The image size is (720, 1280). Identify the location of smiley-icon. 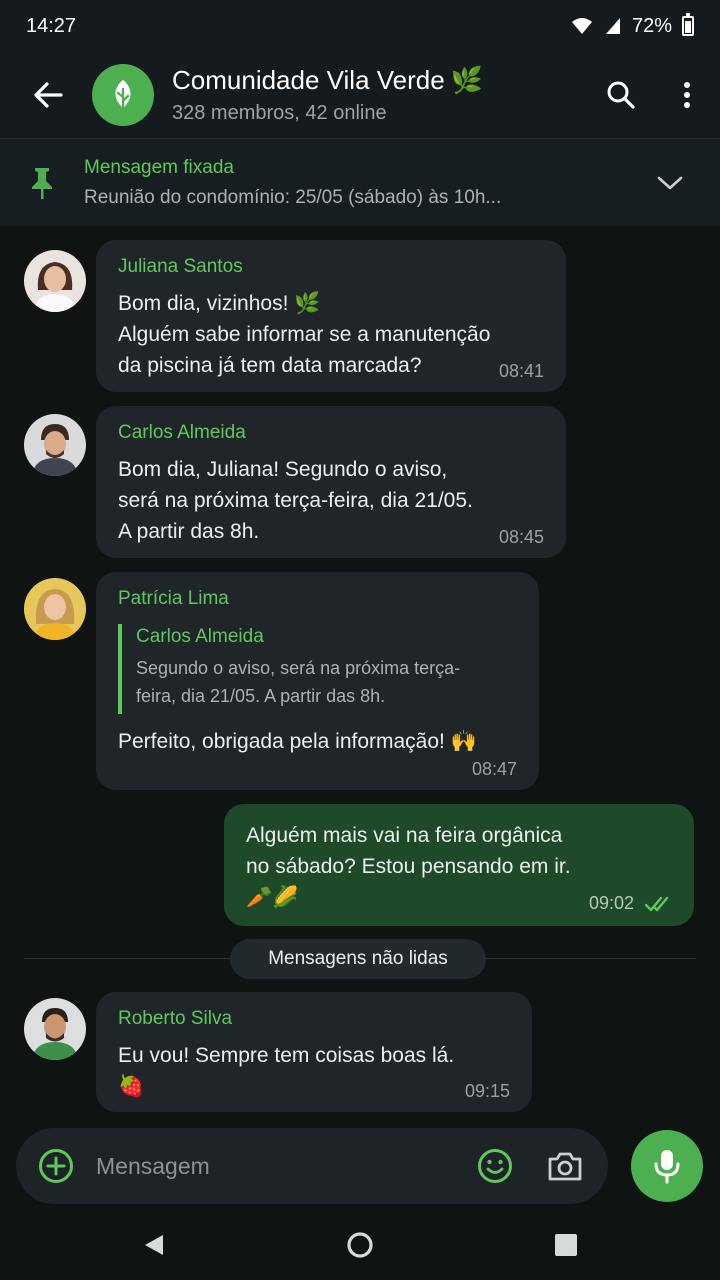
(495, 1166).